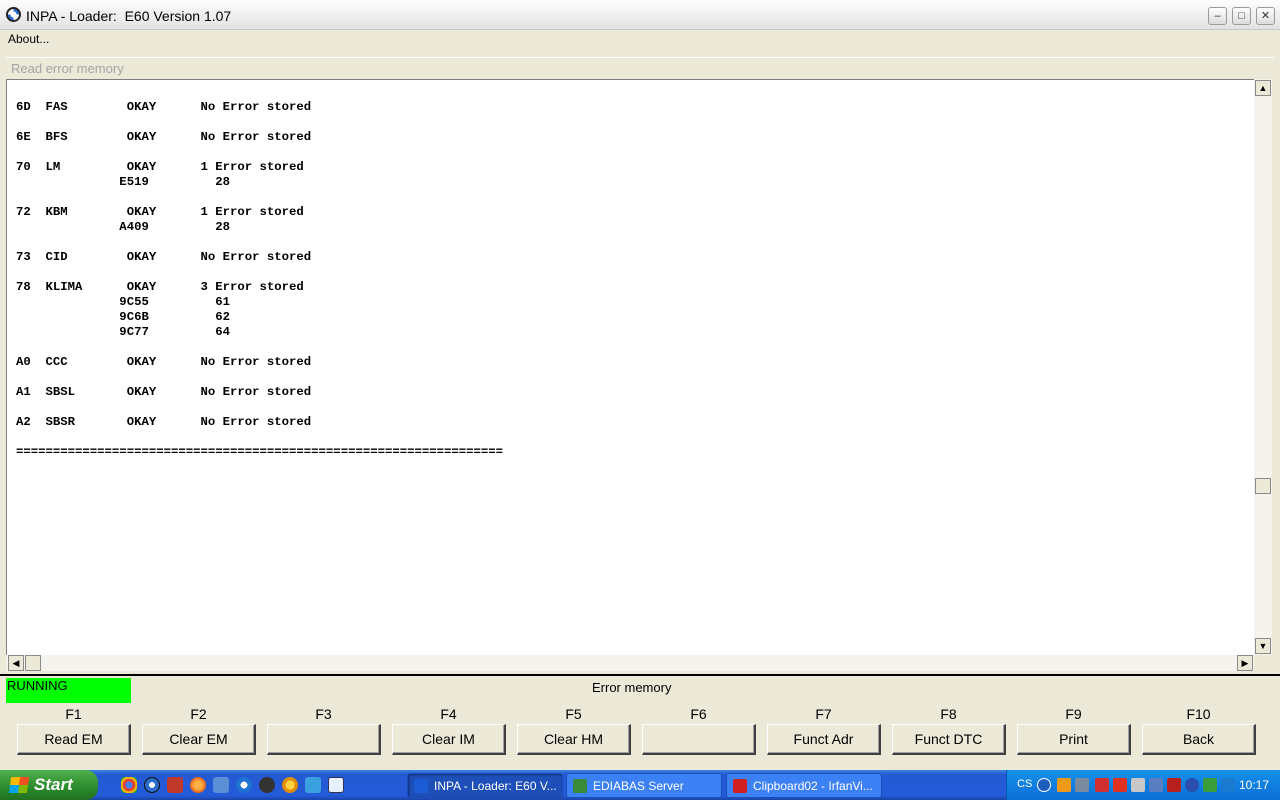  I want to click on fkey-label-f9: F9, so click(1073, 714).